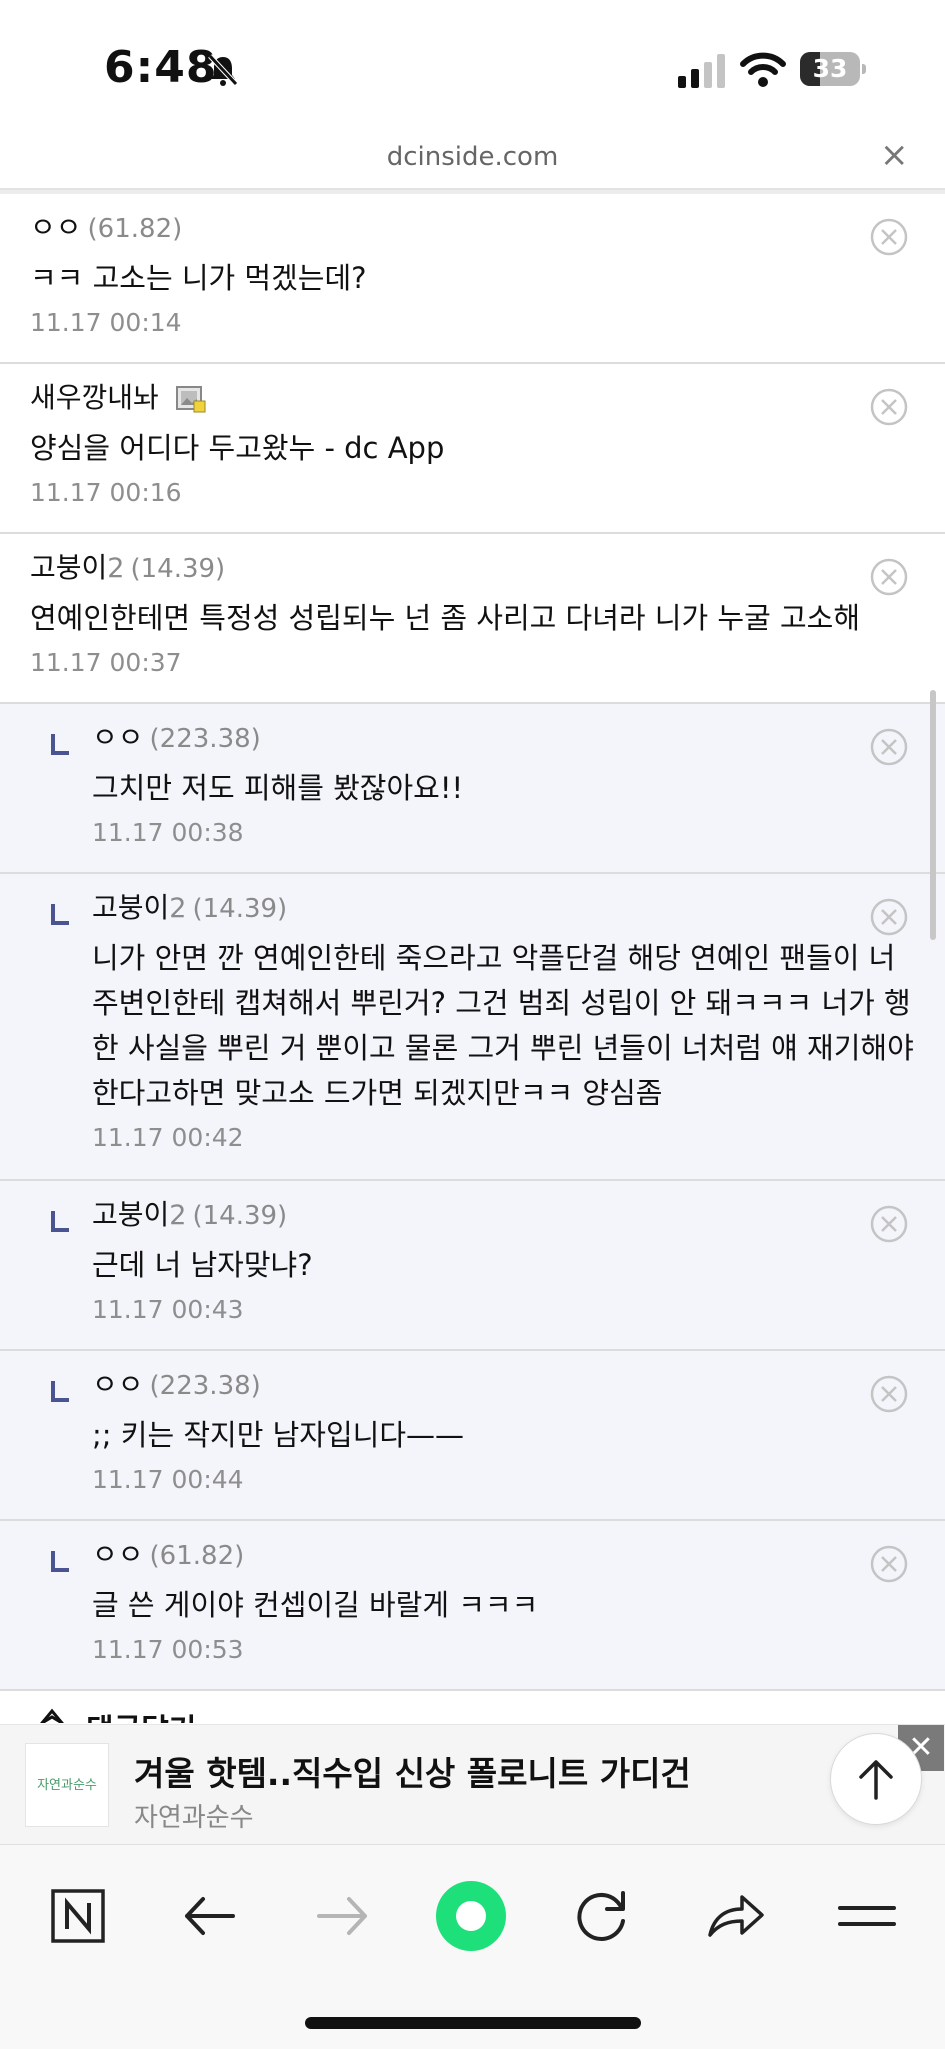 Image resolution: width=945 pixels, height=2049 pixels. I want to click on reply-item: ㅇㅇ (223.38) 그치만 저도 피해를 봤잖아요!! 11.17 00:38, so click(472, 789).